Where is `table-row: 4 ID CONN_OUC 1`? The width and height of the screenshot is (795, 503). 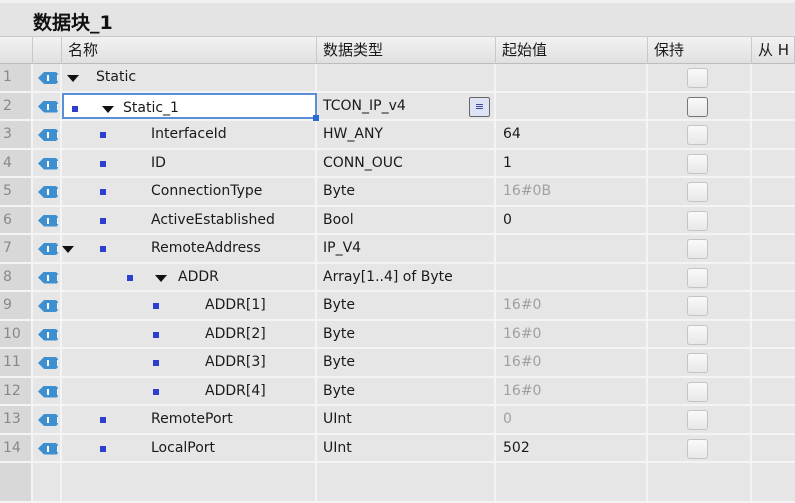 table-row: 4 ID CONN_OUC 1 is located at coordinates (397, 163).